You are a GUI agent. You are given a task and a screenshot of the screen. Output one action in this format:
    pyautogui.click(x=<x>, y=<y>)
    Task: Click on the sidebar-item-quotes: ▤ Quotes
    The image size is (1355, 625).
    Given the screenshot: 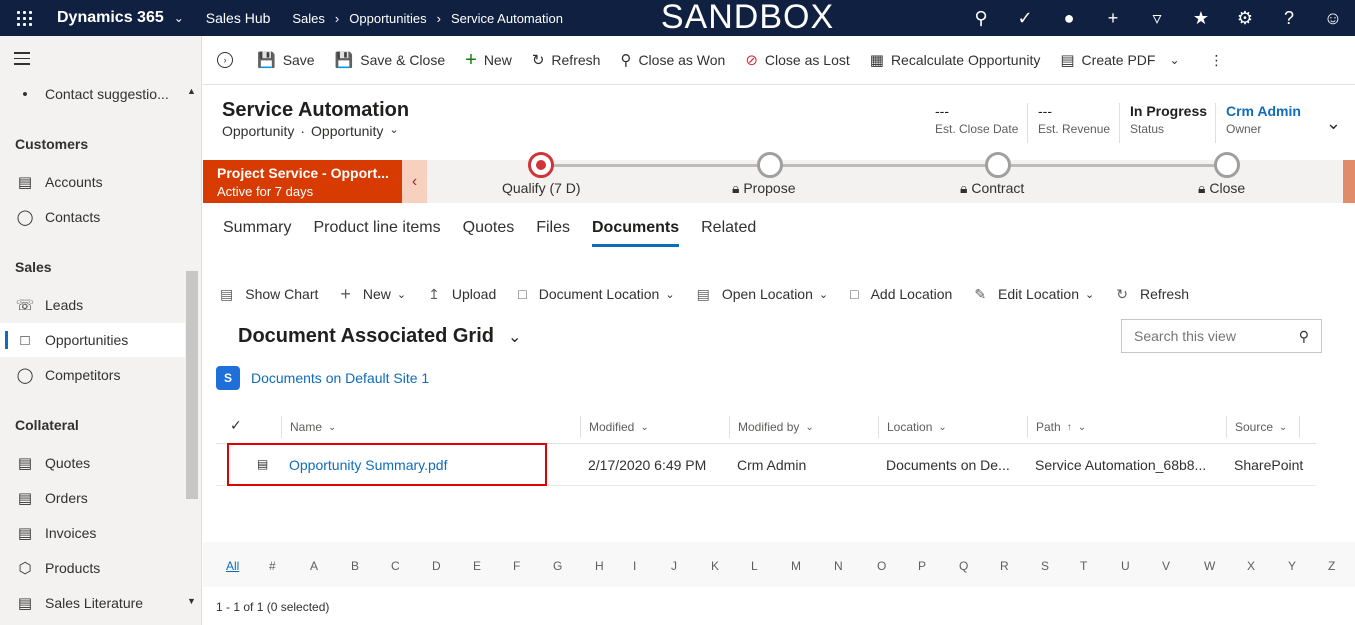 What is the action you would take?
    pyautogui.click(x=92, y=463)
    